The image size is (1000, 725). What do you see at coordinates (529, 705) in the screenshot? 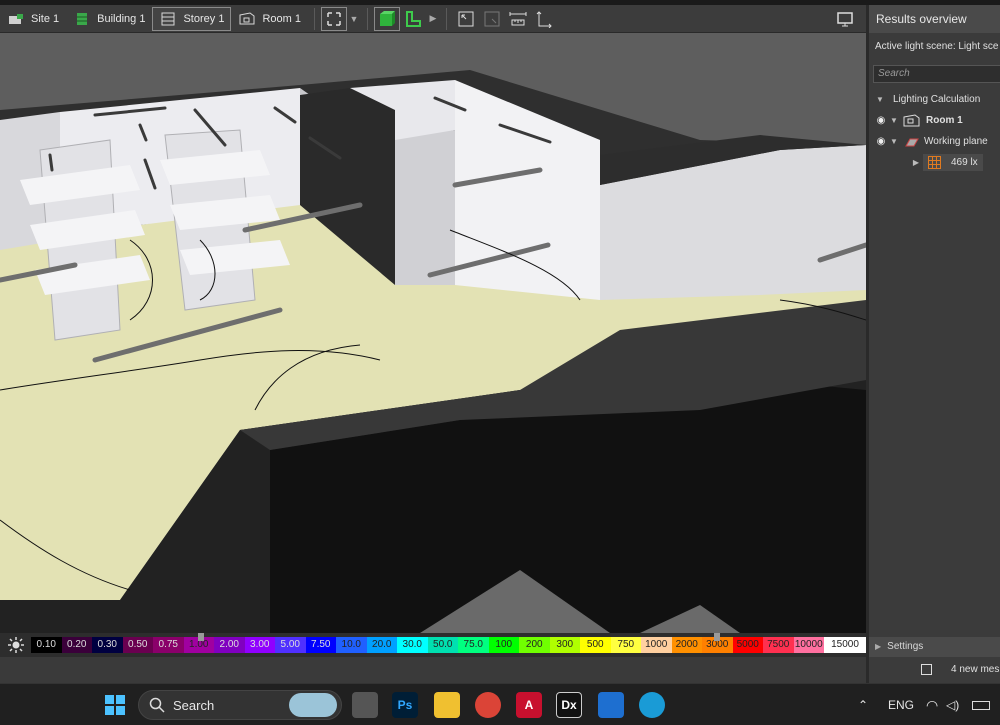
I see `autocad-icon: A` at bounding box center [529, 705].